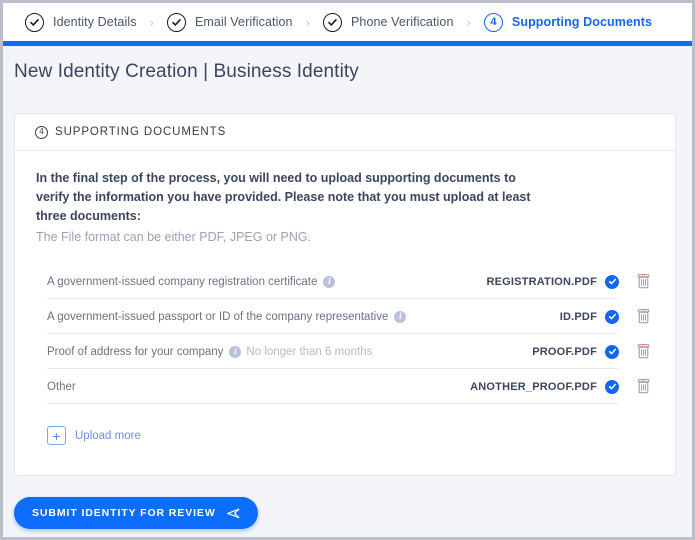 The height and width of the screenshot is (540, 695). I want to click on send-arrow-icon, so click(233, 513).